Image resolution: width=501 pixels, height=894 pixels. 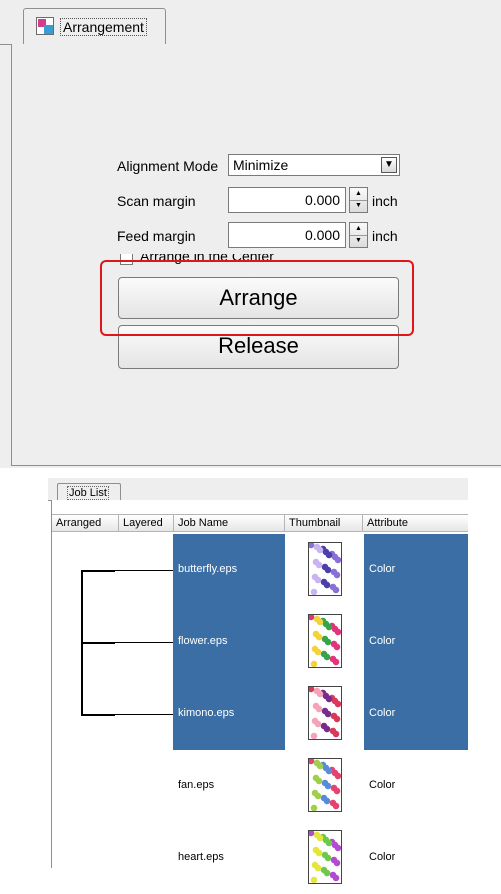 I want to click on arrangement-icon, so click(x=45, y=26).